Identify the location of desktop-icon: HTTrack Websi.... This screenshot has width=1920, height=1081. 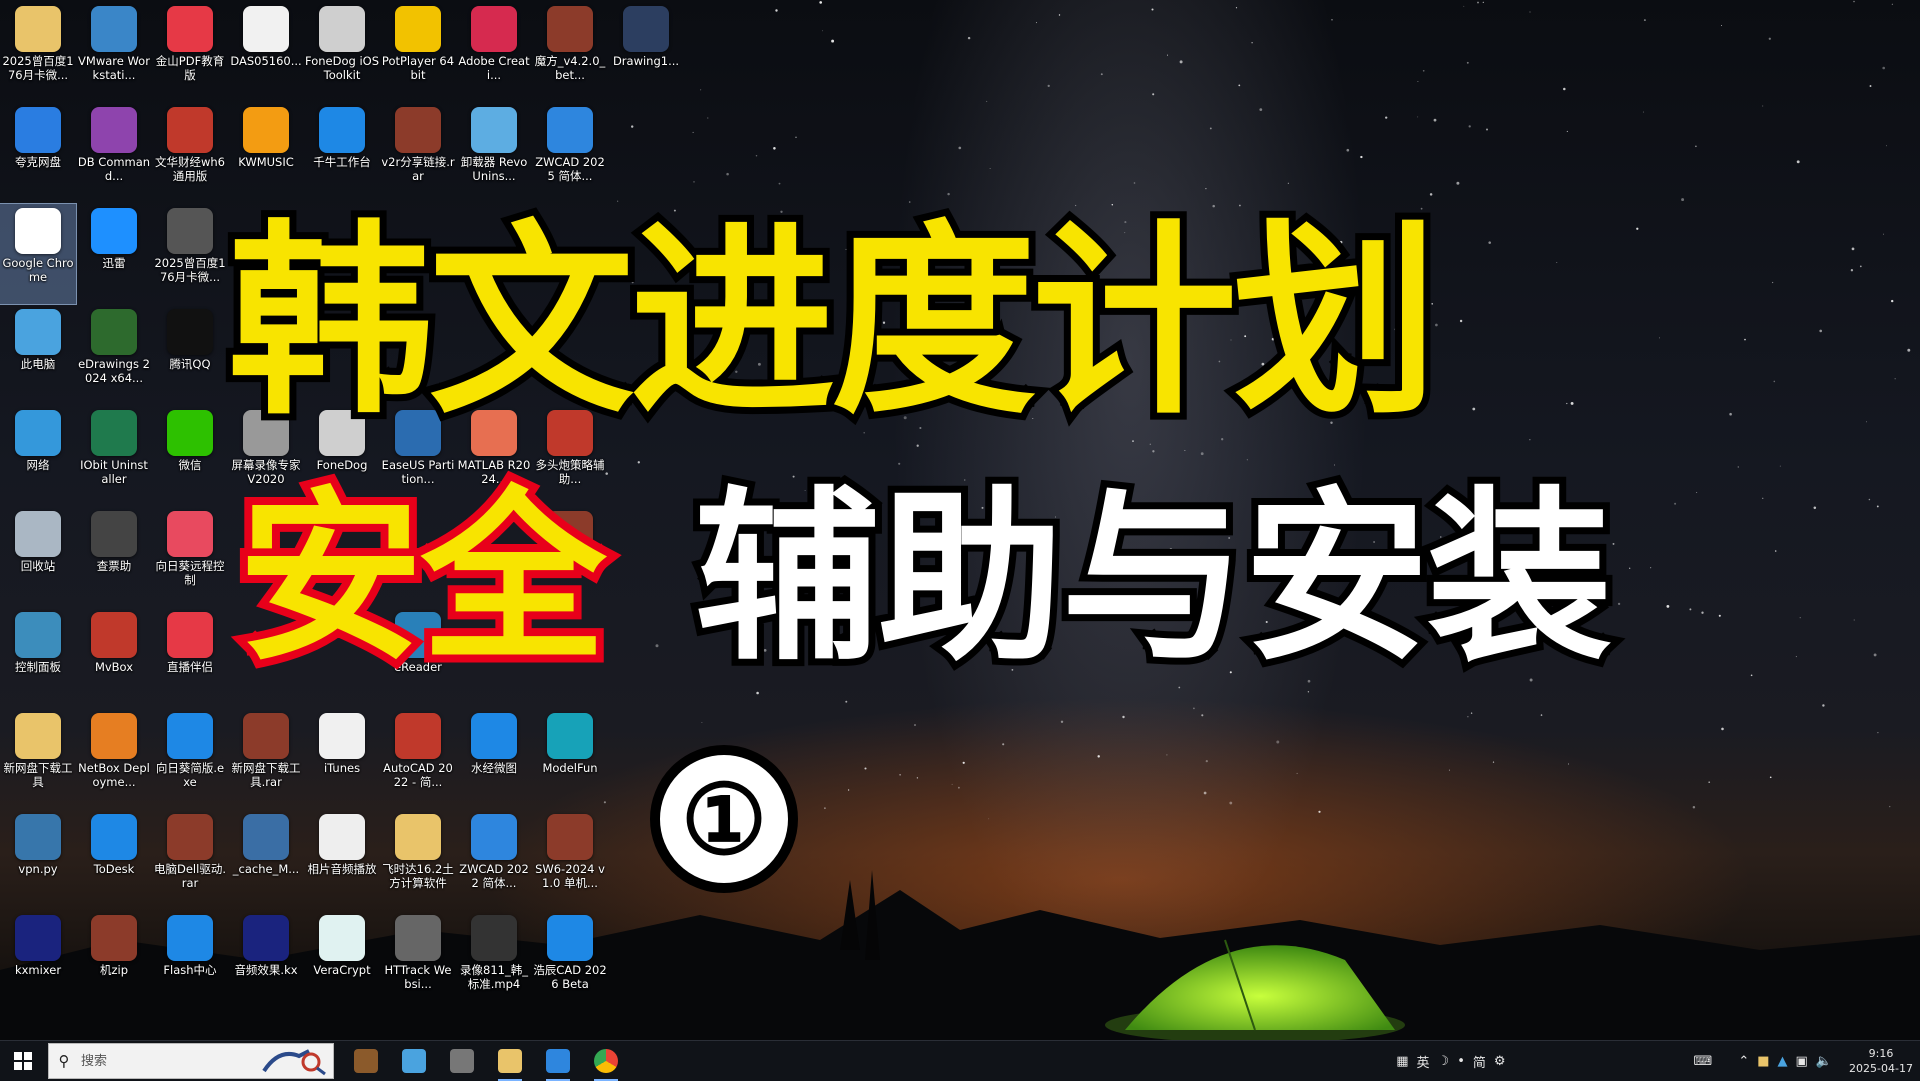
(418, 961).